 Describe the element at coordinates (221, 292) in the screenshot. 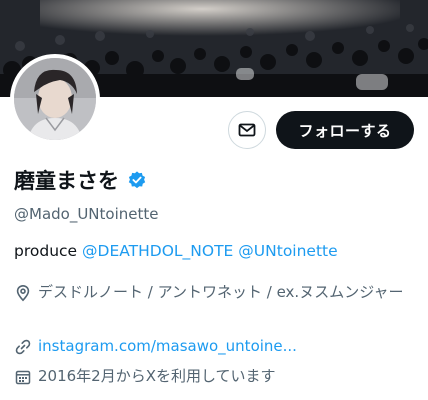

I see `location-text: デスドルノート / アントワネット / ex.ヌスムンジャー` at that location.